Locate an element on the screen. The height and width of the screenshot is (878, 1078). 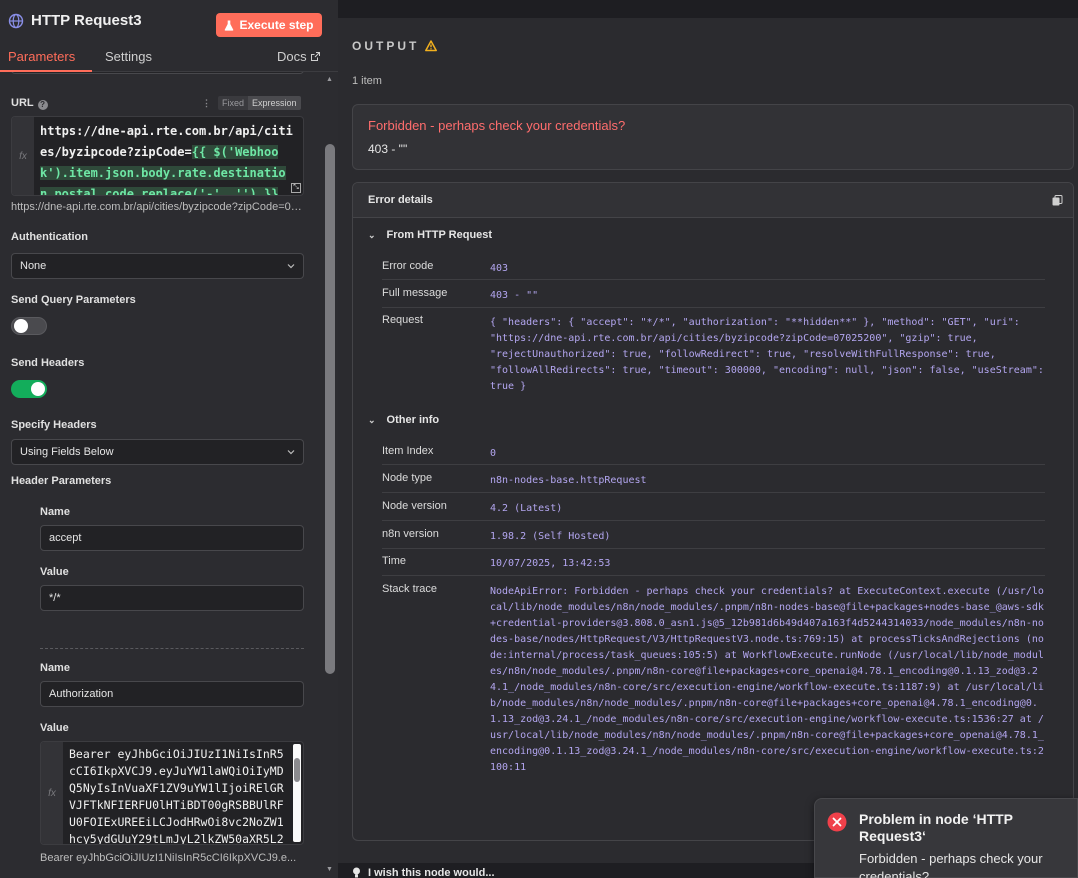
copy-icon is located at coordinates (1057, 200).